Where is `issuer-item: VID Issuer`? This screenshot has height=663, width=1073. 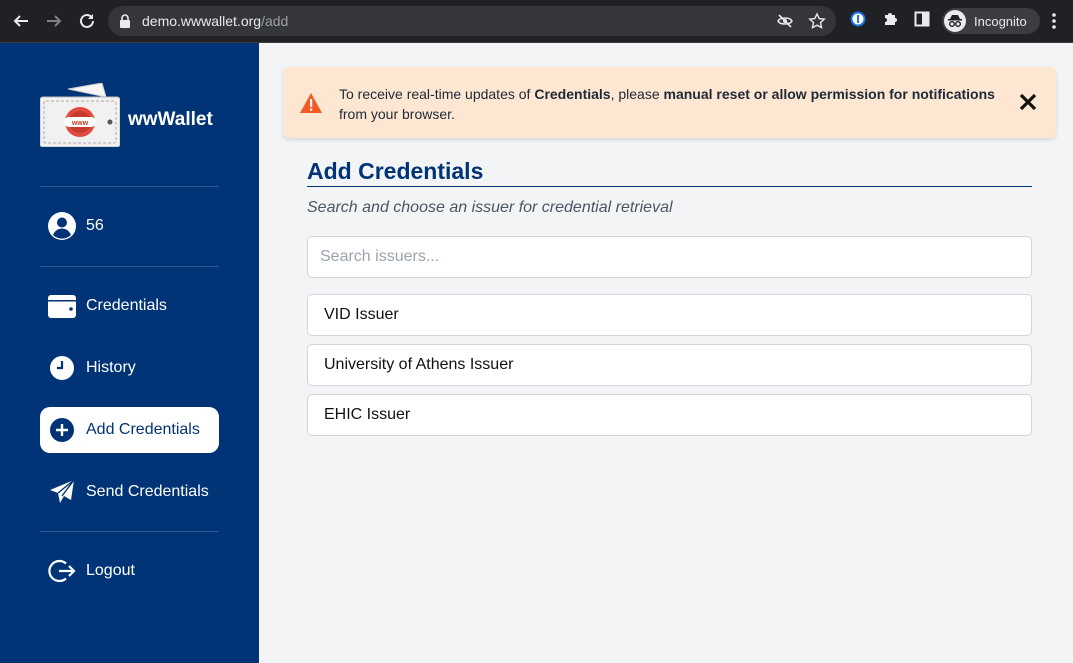 issuer-item: VID Issuer is located at coordinates (669, 315).